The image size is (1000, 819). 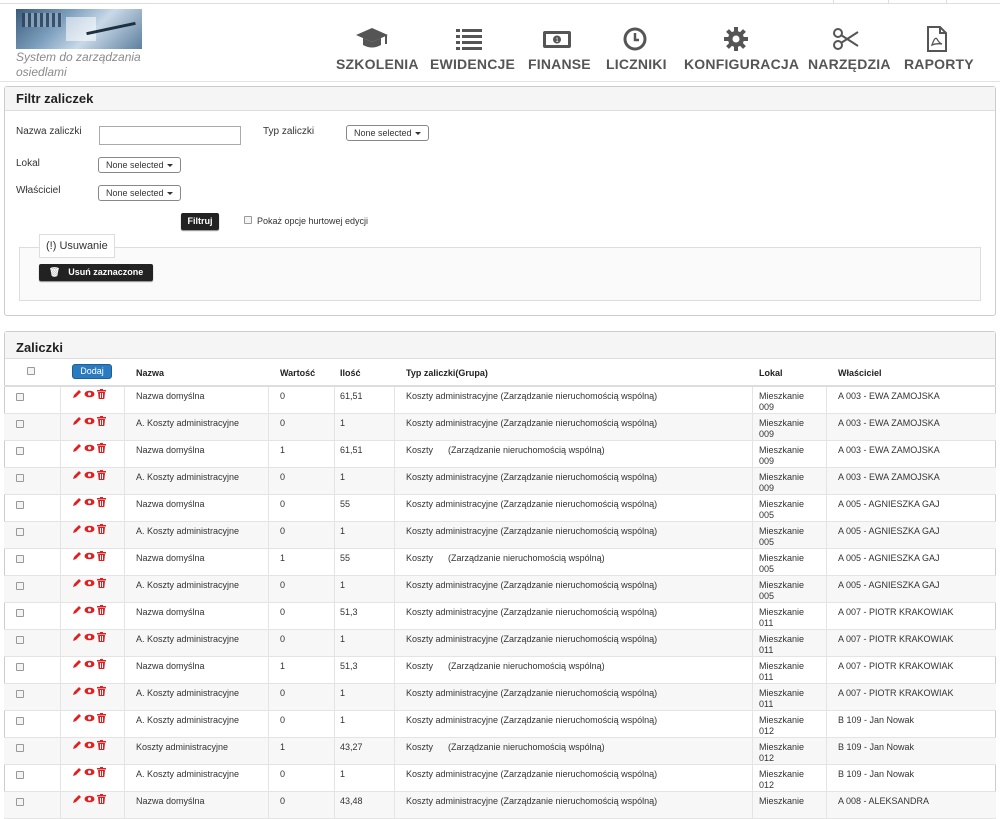 What do you see at coordinates (92, 371) in the screenshot?
I see `add-button: Dodaj` at bounding box center [92, 371].